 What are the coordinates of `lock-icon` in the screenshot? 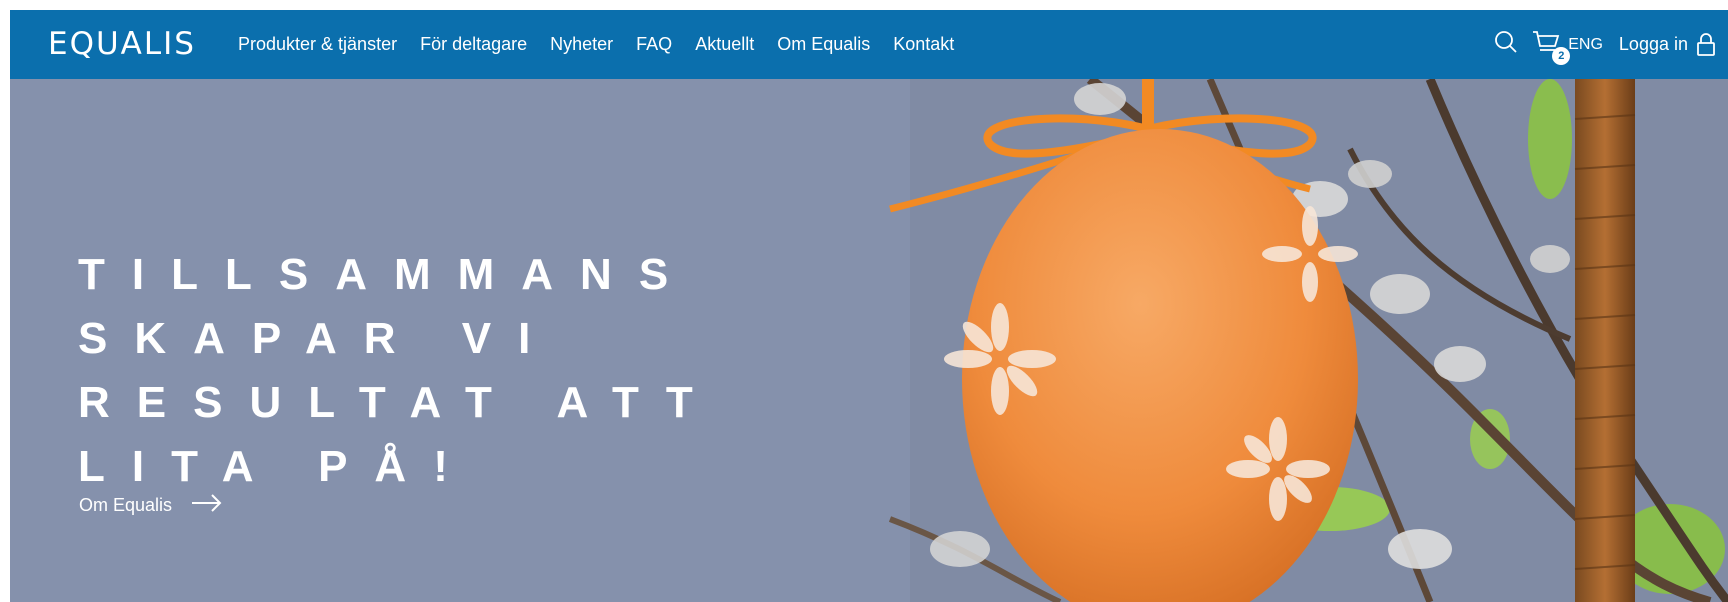 It's located at (1706, 44).